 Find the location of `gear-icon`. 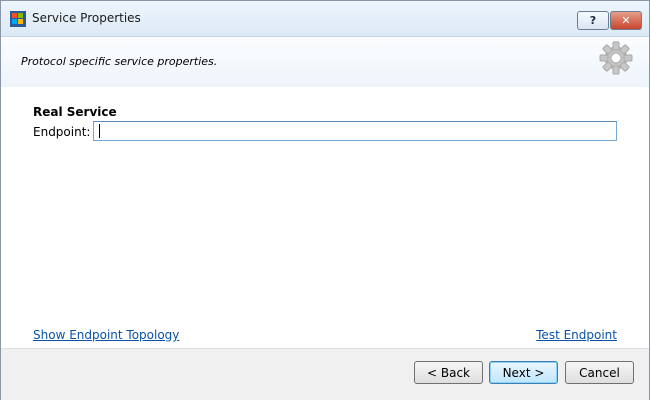

gear-icon is located at coordinates (616, 58).